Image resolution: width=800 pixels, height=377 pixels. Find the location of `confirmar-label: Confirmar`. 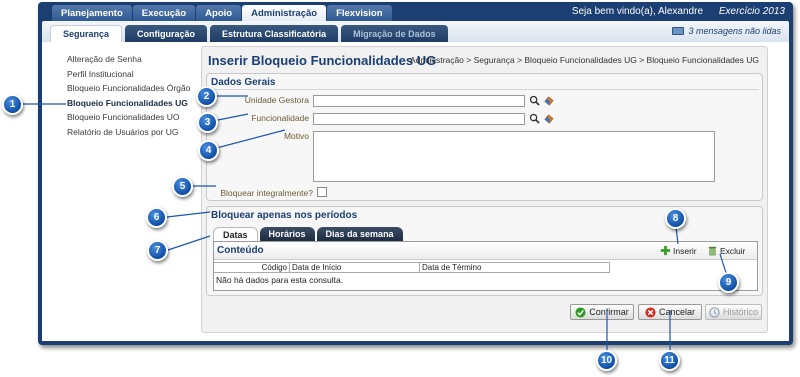

confirmar-label: Confirmar is located at coordinates (609, 312).